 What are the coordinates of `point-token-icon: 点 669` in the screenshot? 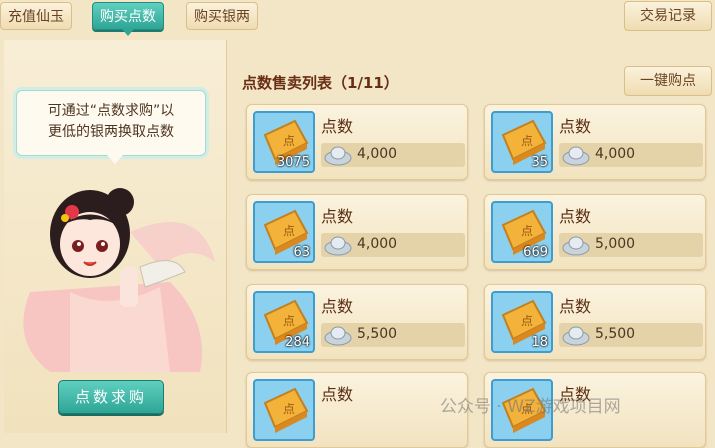 It's located at (522, 232).